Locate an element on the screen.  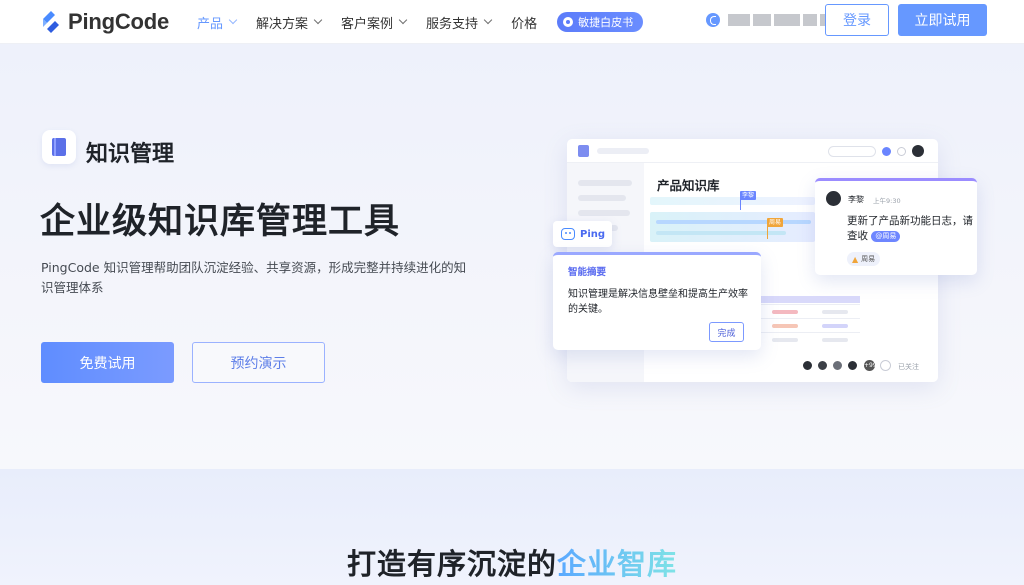
search-icon is located at coordinates (852, 151).